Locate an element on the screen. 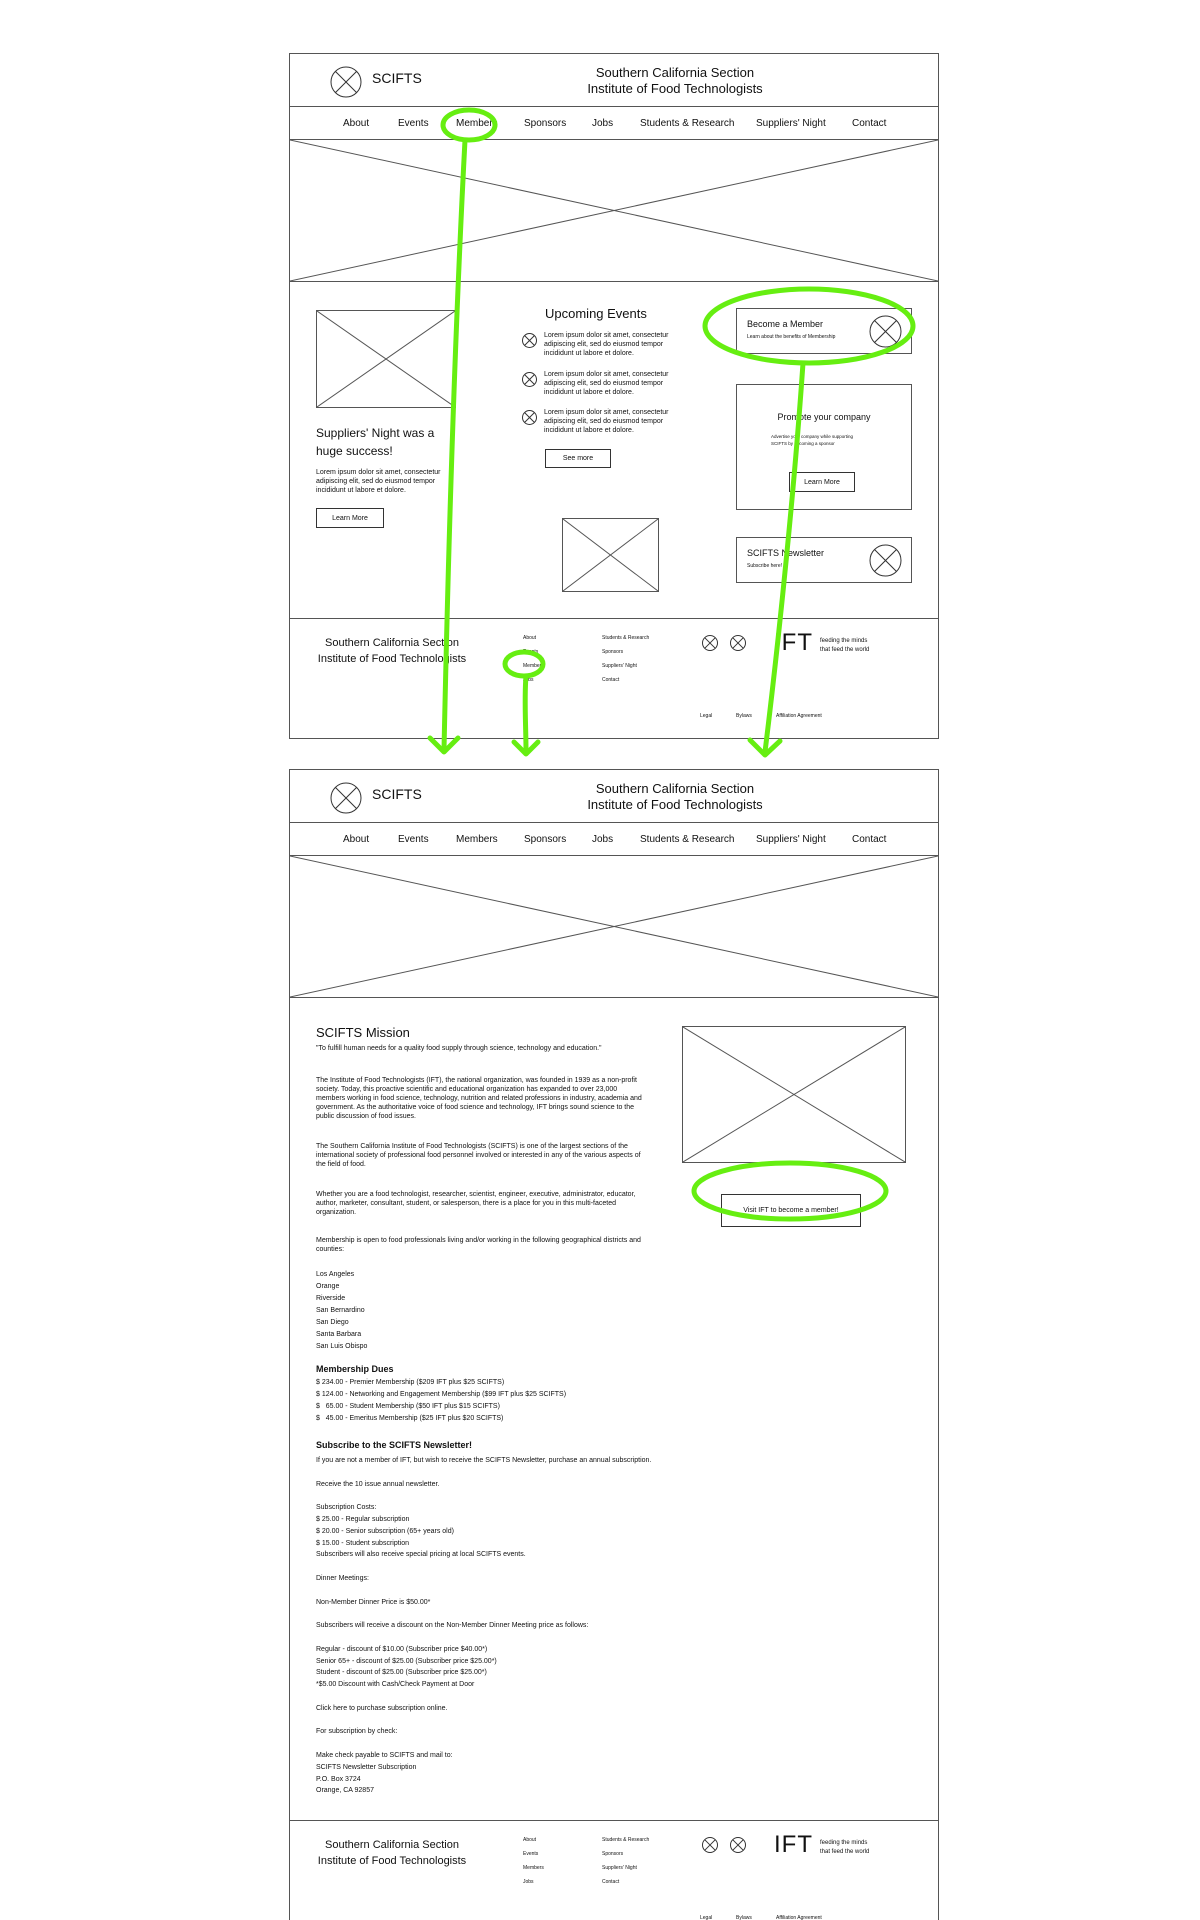 The height and width of the screenshot is (1920, 1200). newsletter-card: SCIFTS Newsletter Subscribe here! is located at coordinates (824, 560).